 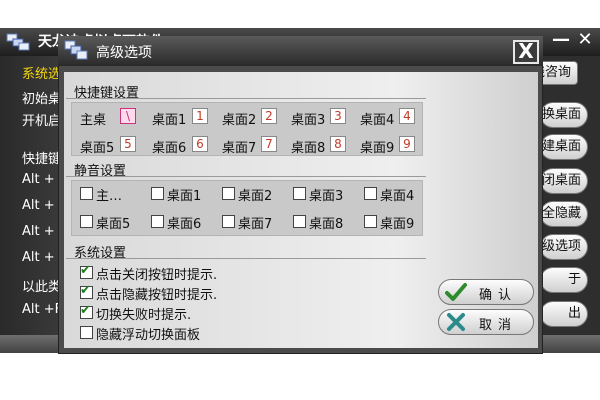 What do you see at coordinates (86, 271) in the screenshot?
I see `close-prompt-checkbox` at bounding box center [86, 271].